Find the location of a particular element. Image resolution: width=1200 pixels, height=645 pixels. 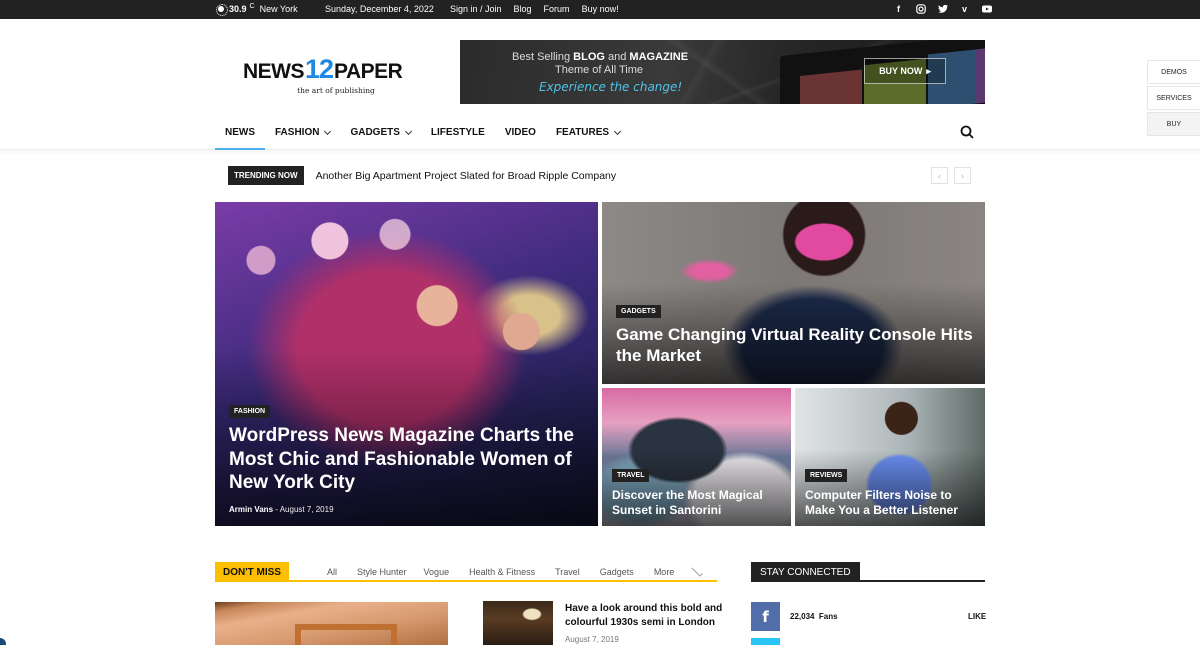

tab-more-label: More is located at coordinates (664, 572).